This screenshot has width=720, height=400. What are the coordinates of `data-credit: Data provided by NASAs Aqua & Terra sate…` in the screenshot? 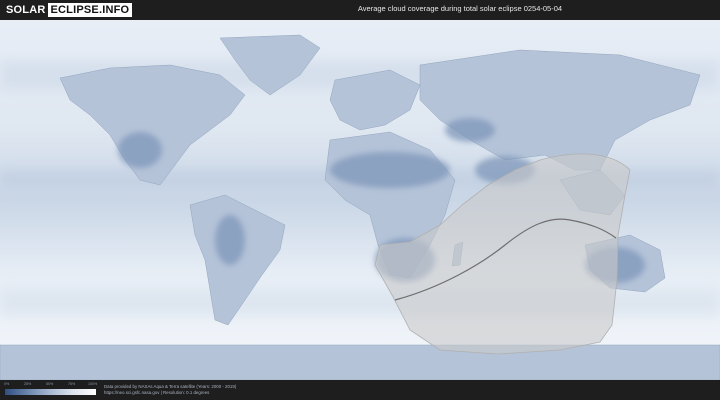 It's located at (170, 386).